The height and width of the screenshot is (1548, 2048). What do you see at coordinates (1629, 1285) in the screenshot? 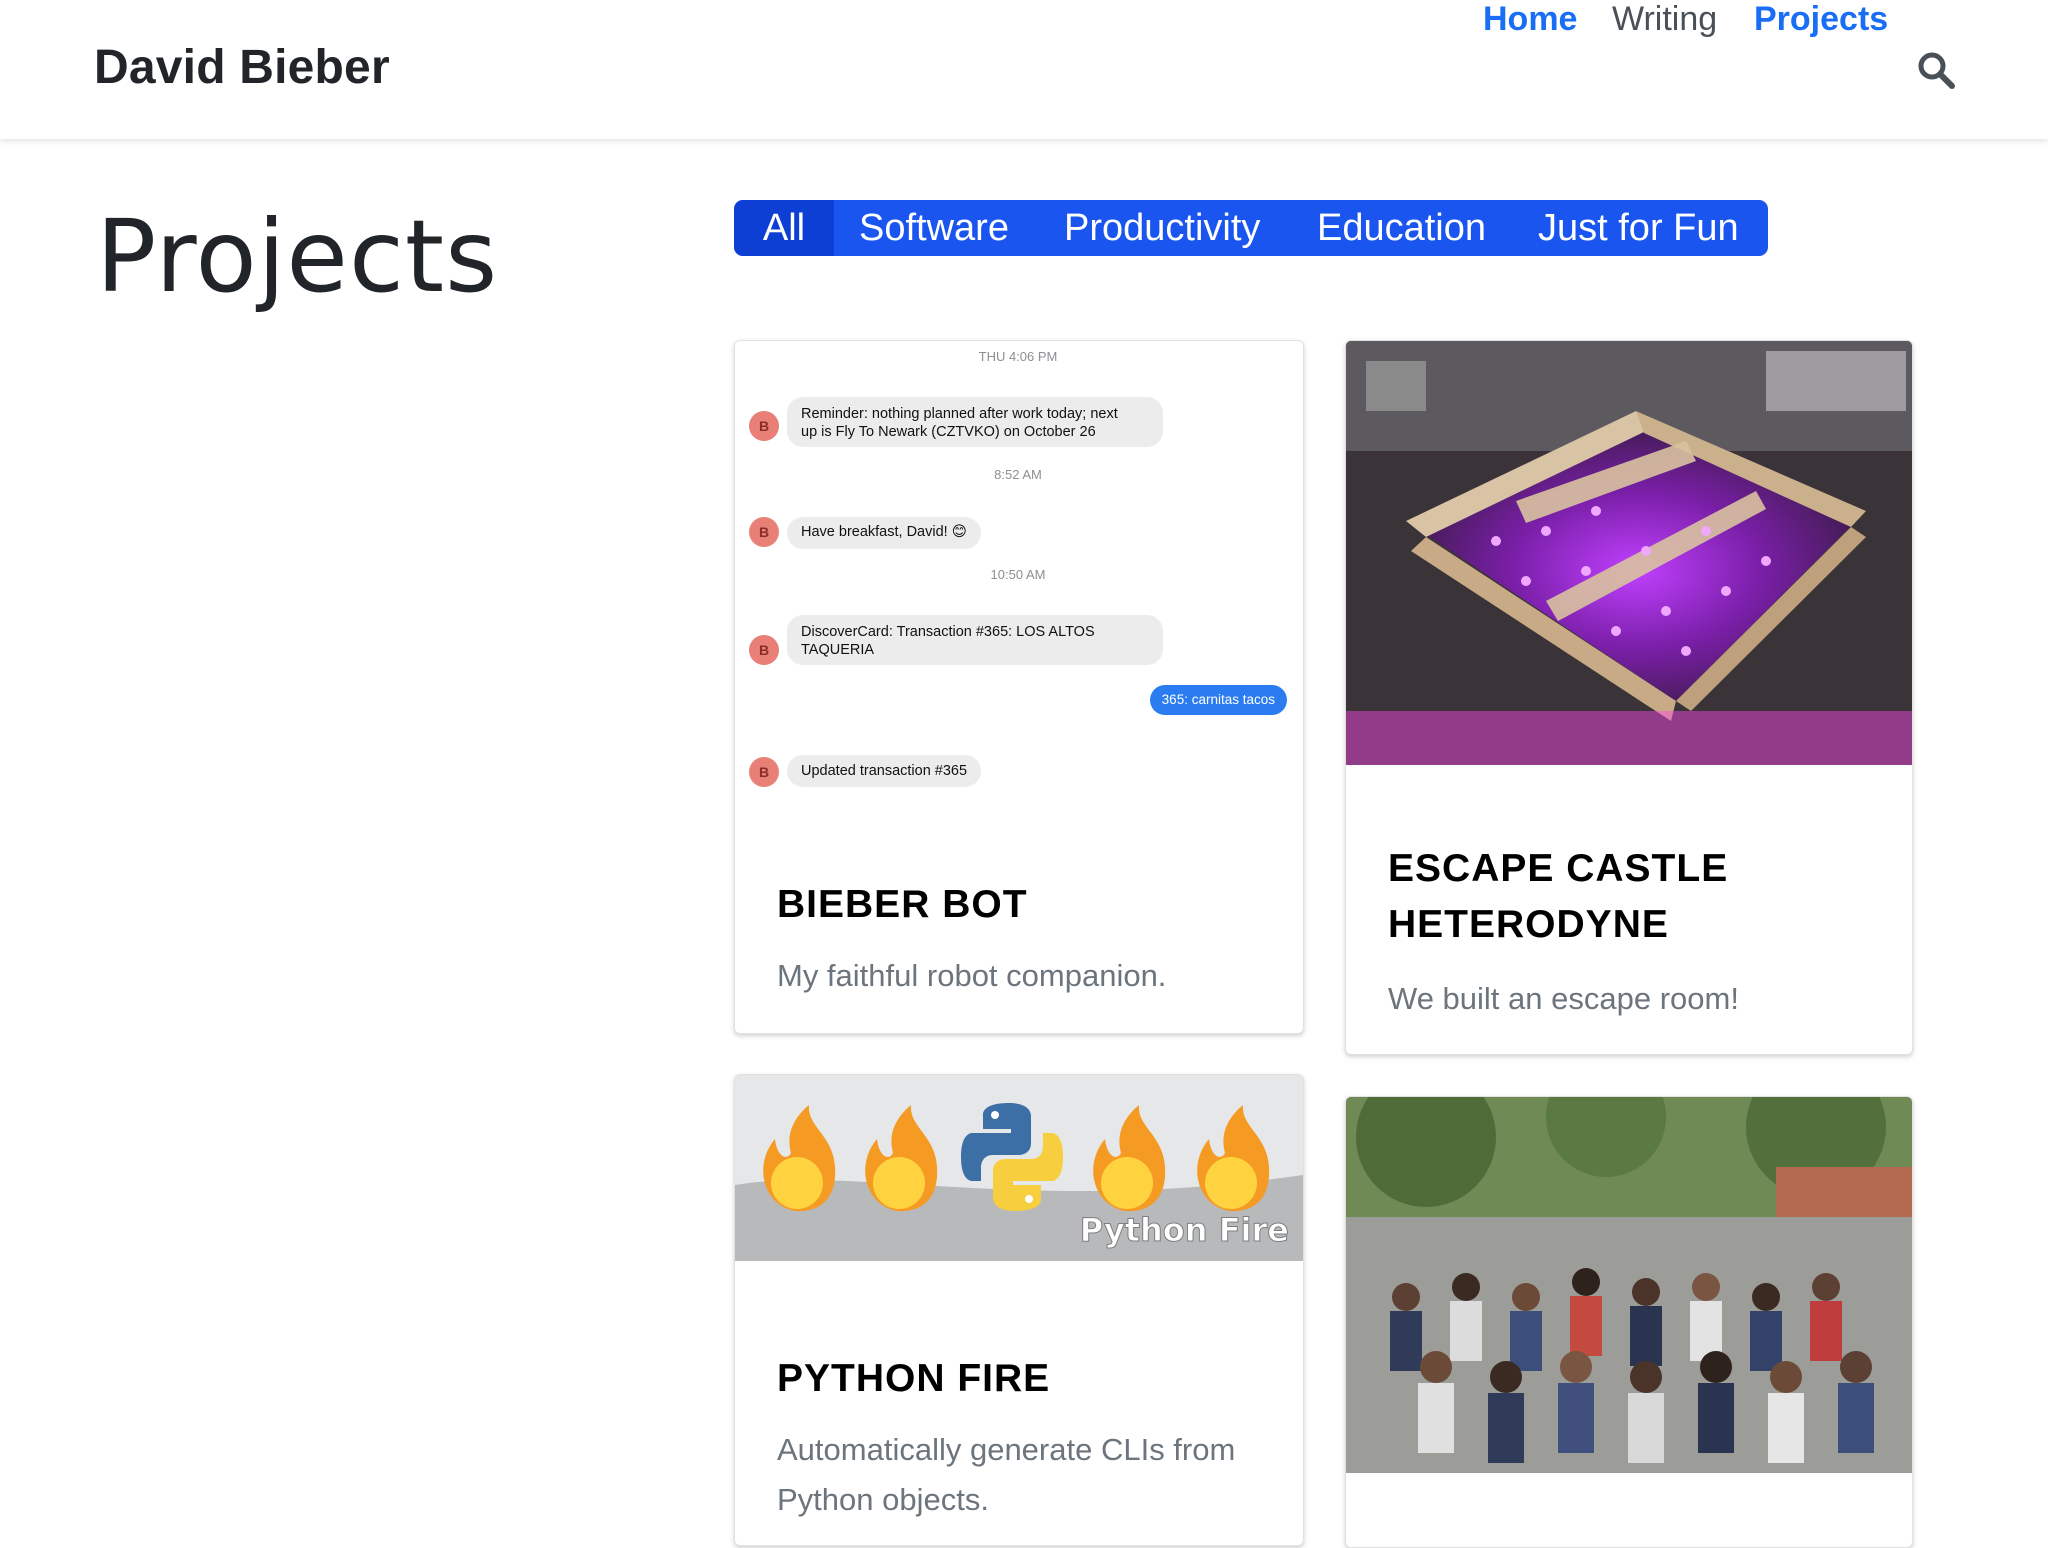
I see `group-photo` at bounding box center [1629, 1285].